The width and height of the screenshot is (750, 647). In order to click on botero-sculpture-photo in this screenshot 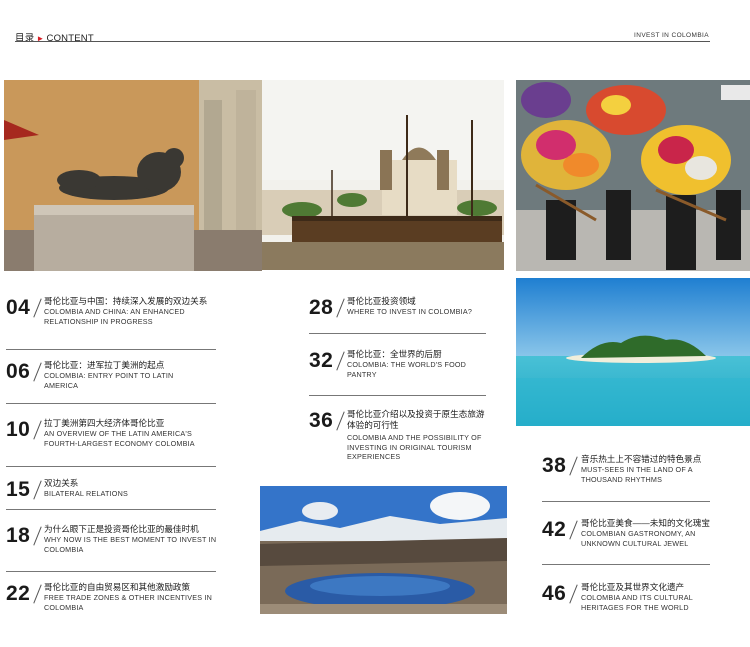, I will do `click(133, 175)`.